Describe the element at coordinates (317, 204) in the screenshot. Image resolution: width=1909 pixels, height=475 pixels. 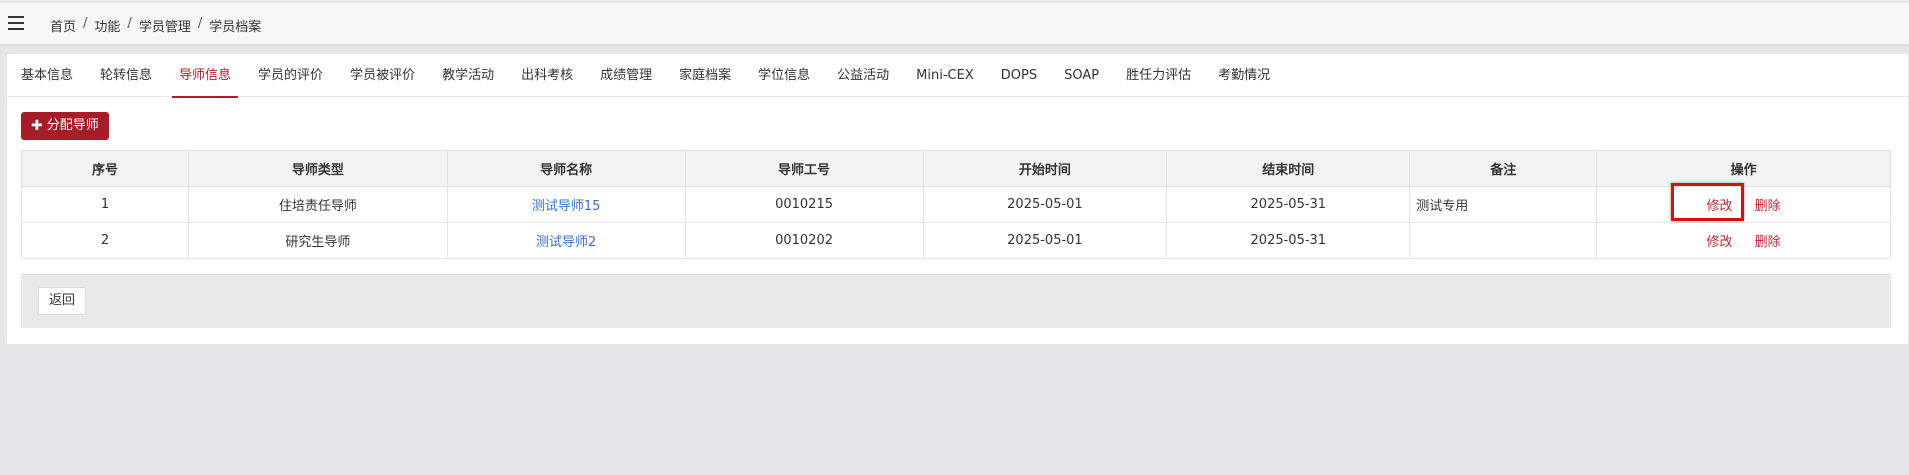
I see `cell-mentor-type: 住培责任导师` at that location.